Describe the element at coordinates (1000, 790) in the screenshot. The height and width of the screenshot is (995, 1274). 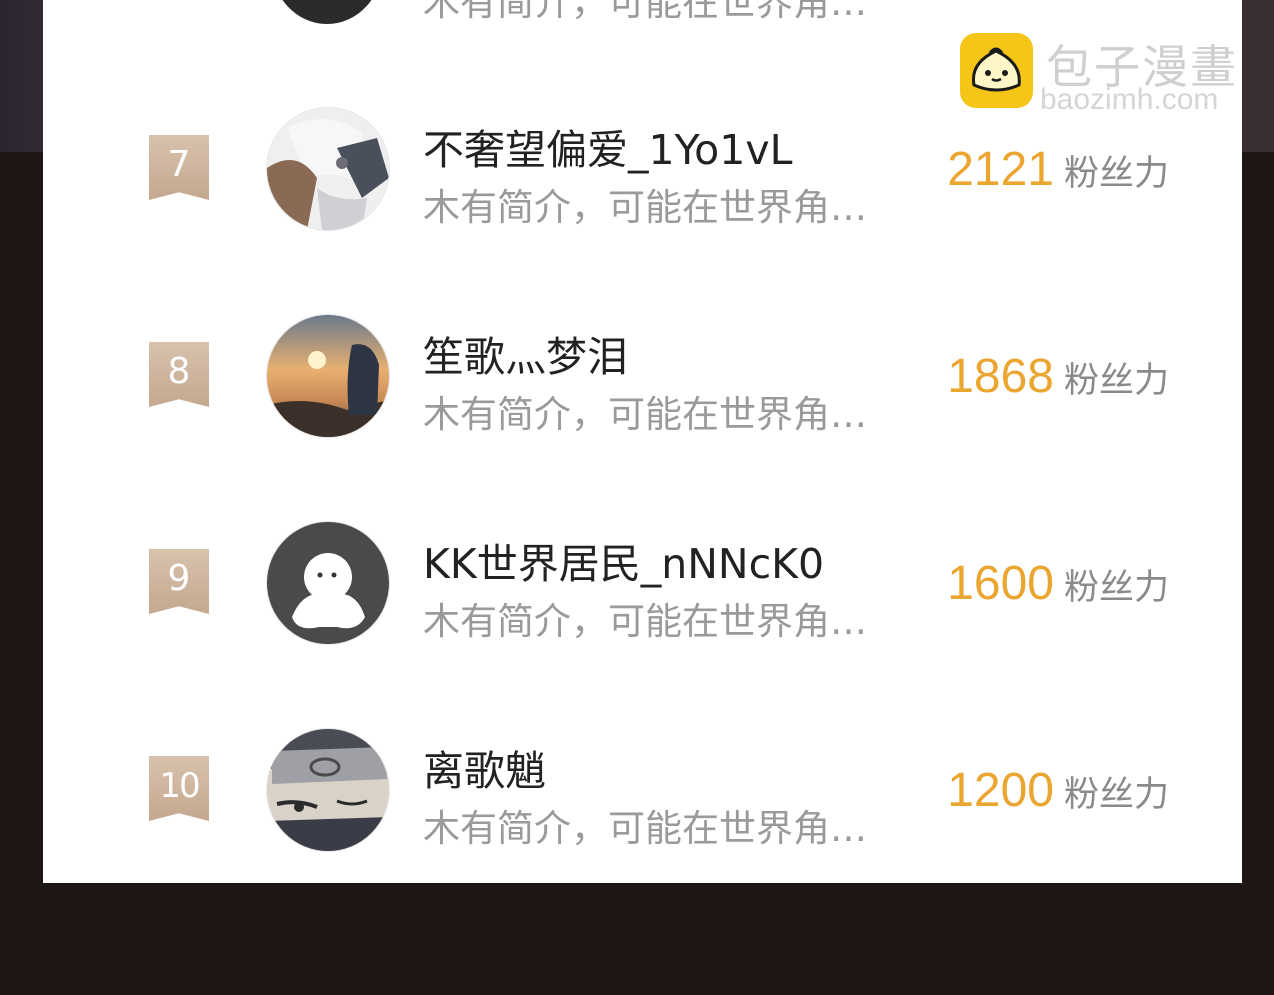
I see `fan-power-value: 1200` at that location.